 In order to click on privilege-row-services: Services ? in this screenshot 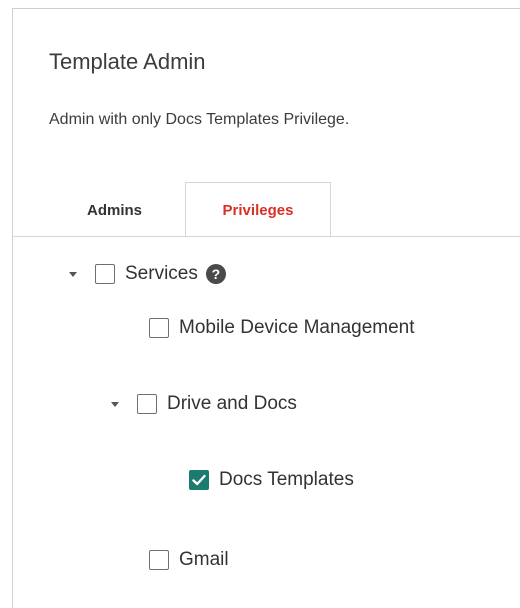, I will do `click(146, 274)`.